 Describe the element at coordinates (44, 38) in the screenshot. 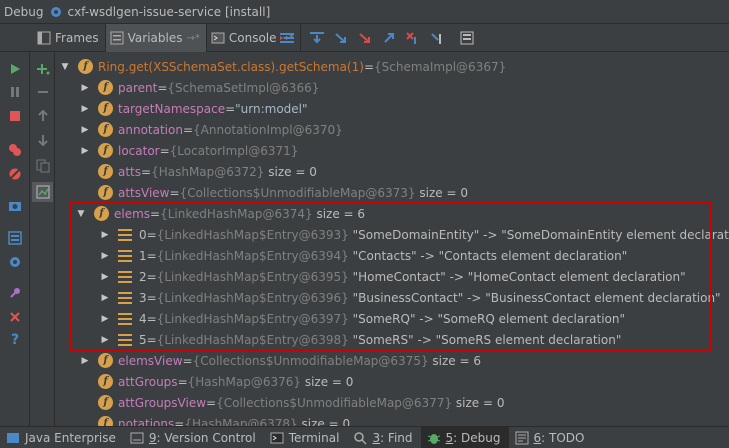

I see `frames-icon` at that location.